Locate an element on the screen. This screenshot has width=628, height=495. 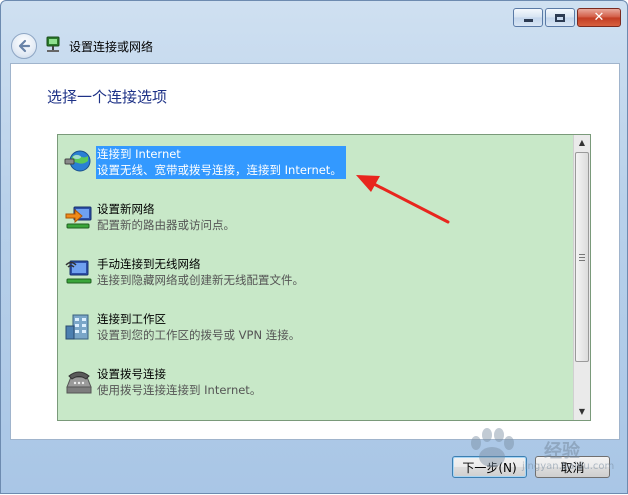
scroll-down-button: ▼ is located at coordinates (582, 412).